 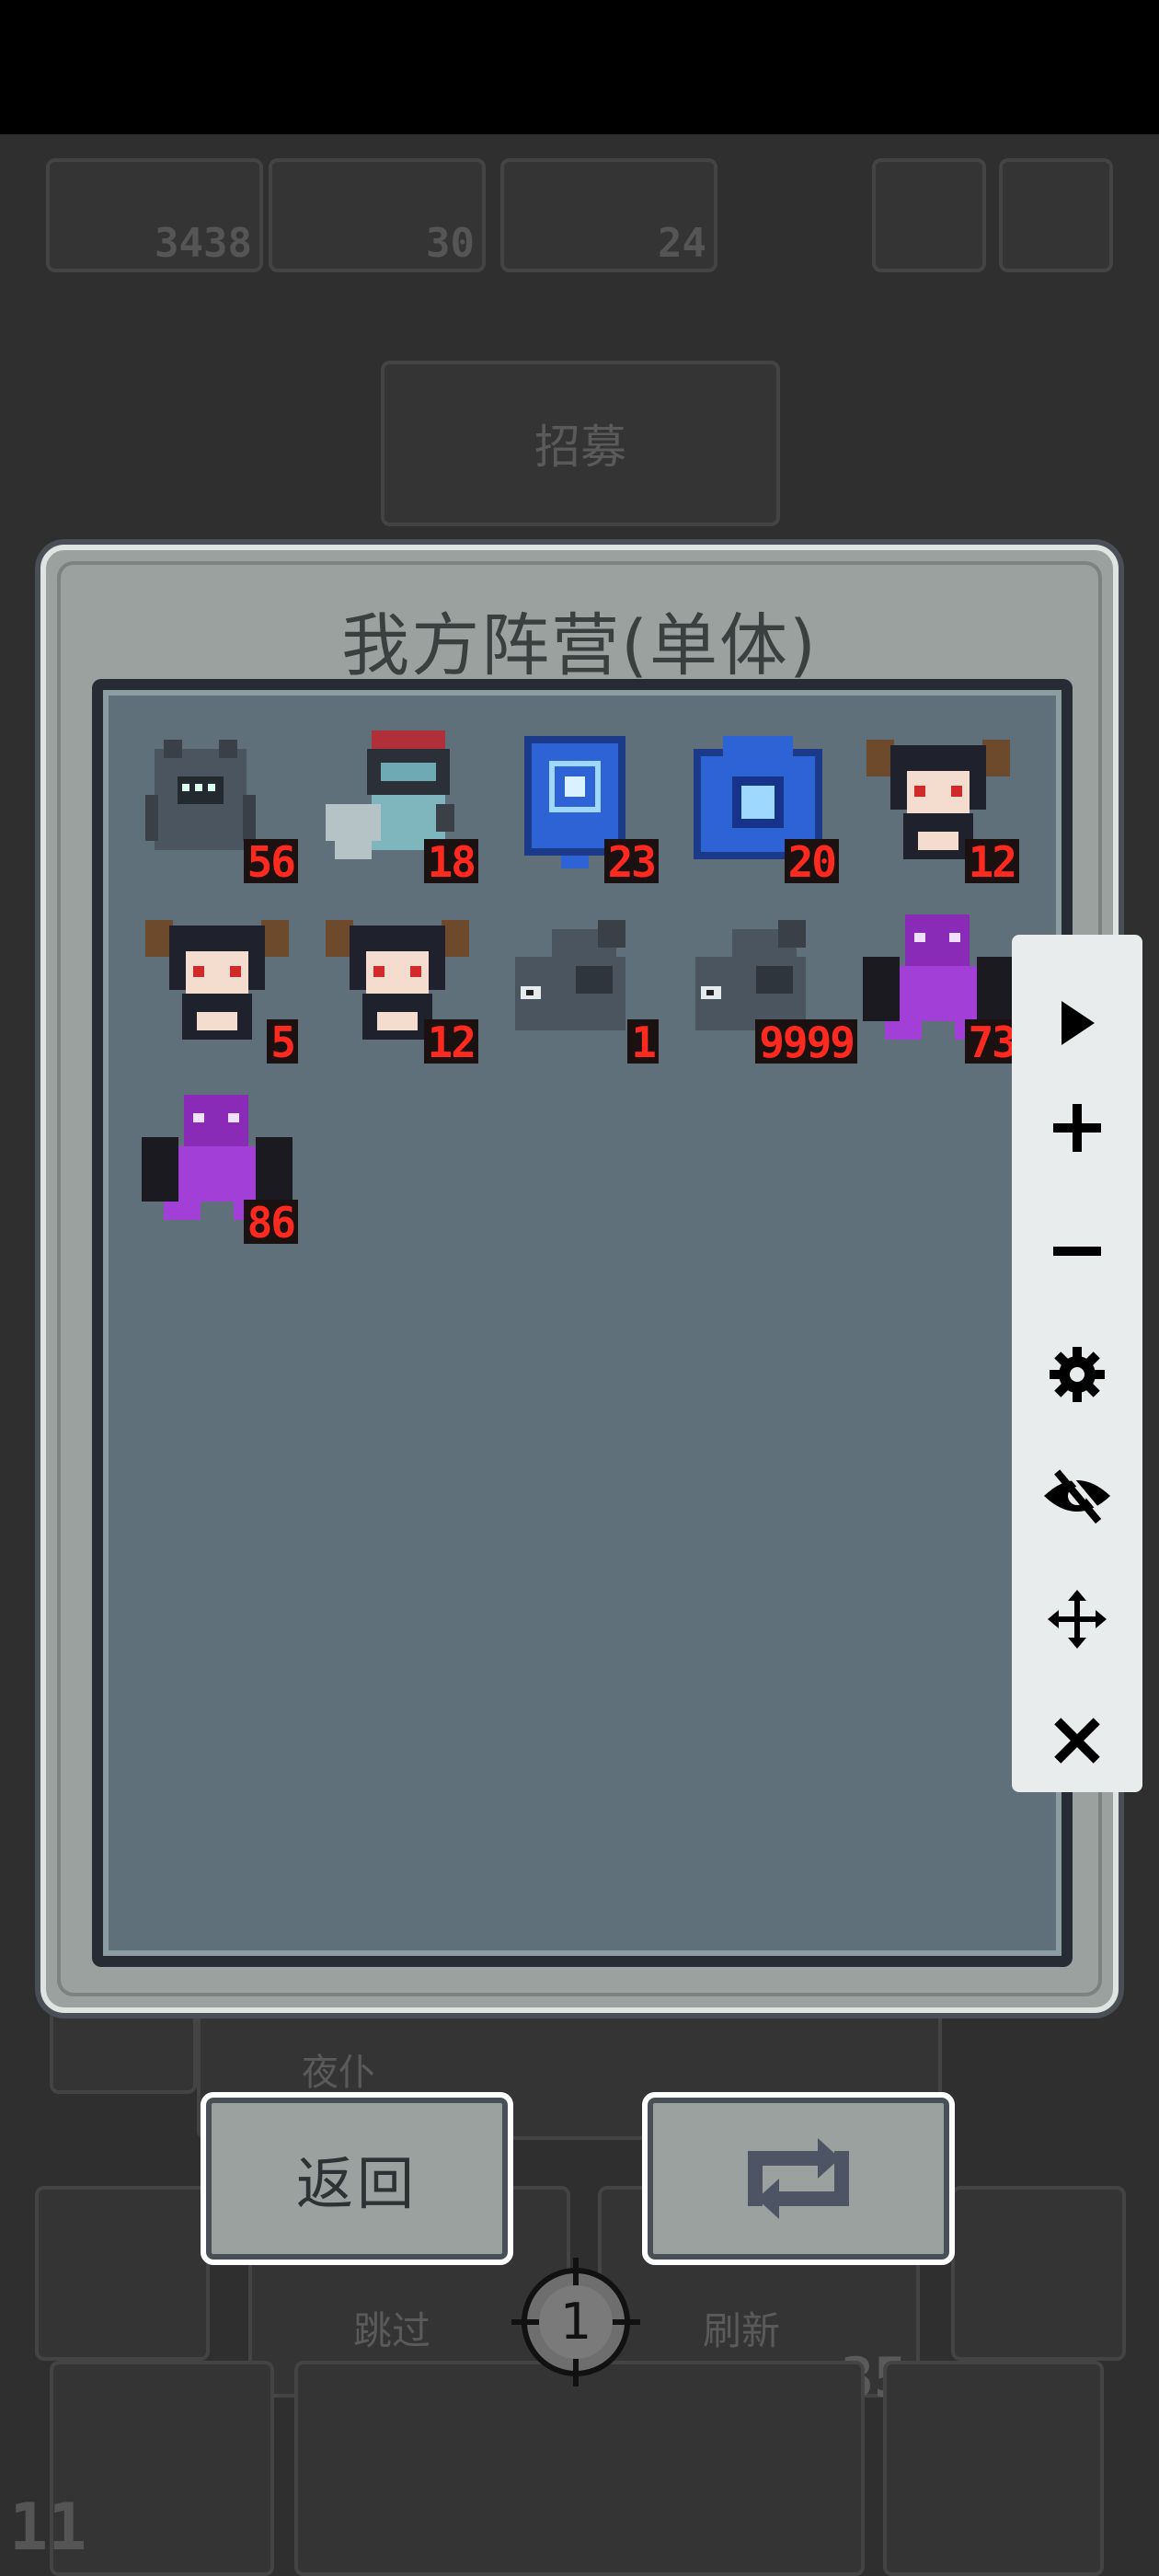 What do you see at coordinates (580, 447) in the screenshot?
I see `recruit-label: 招募` at bounding box center [580, 447].